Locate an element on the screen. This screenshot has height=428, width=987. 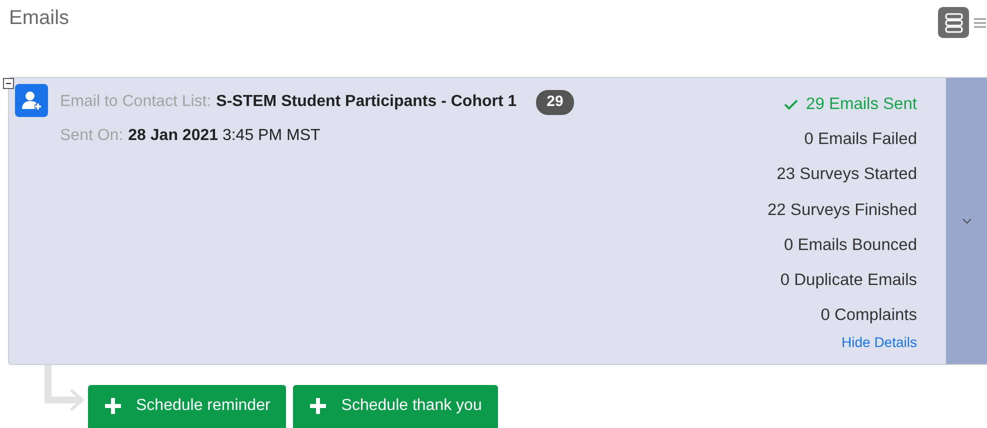
stat-text: 23 Surveys Started is located at coordinates (846, 175).